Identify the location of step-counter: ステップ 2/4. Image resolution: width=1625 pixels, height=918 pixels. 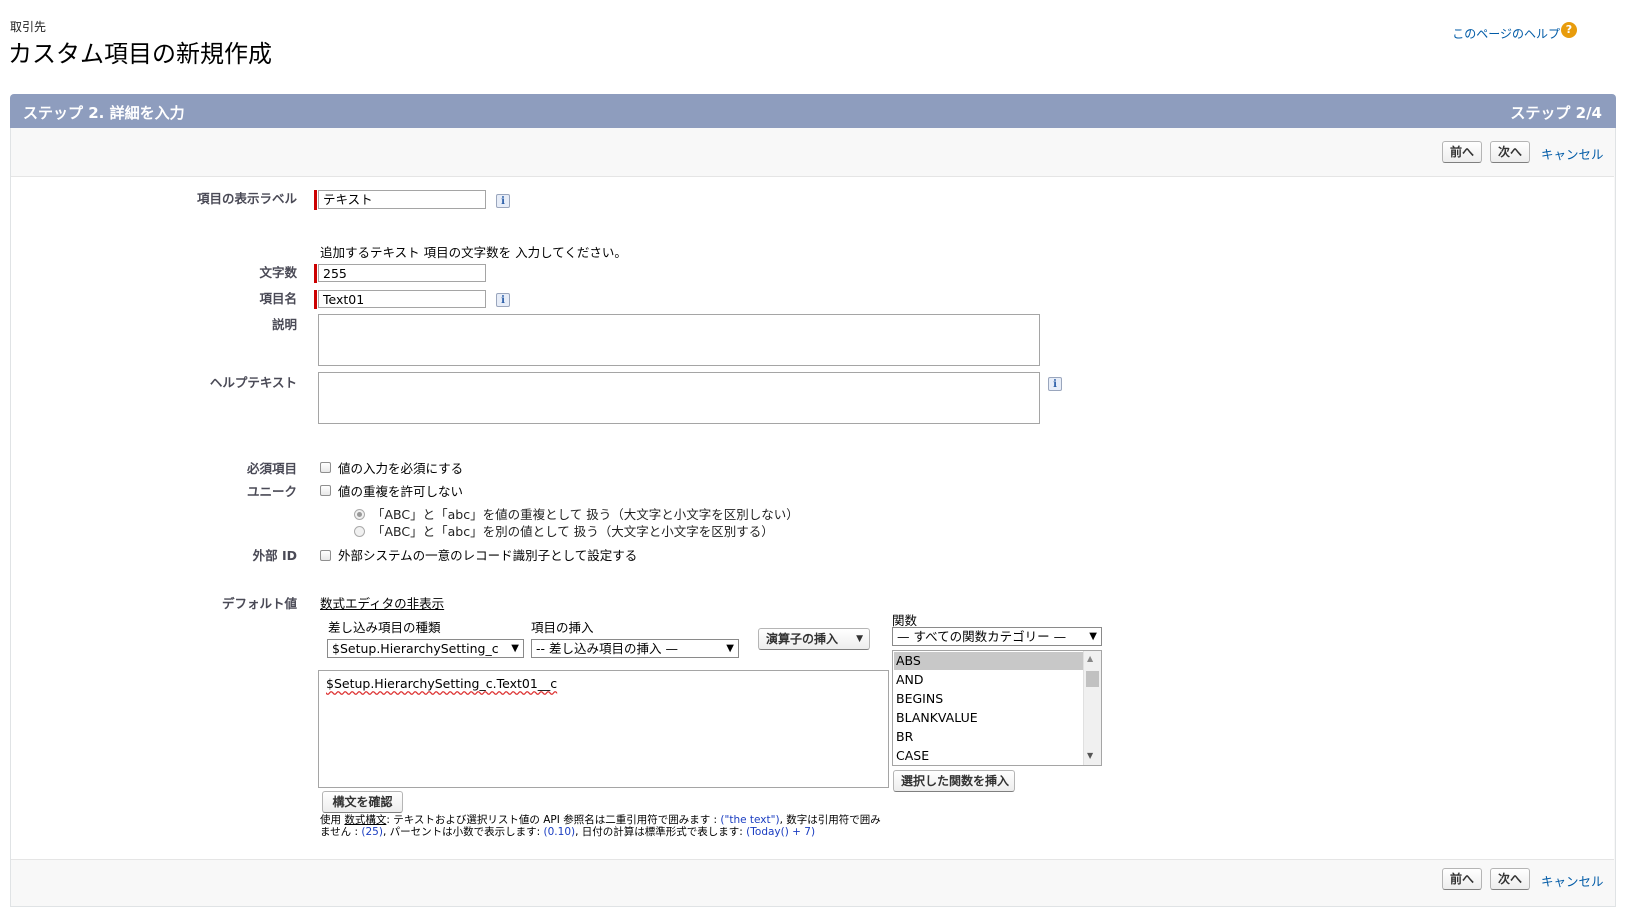
(1556, 113).